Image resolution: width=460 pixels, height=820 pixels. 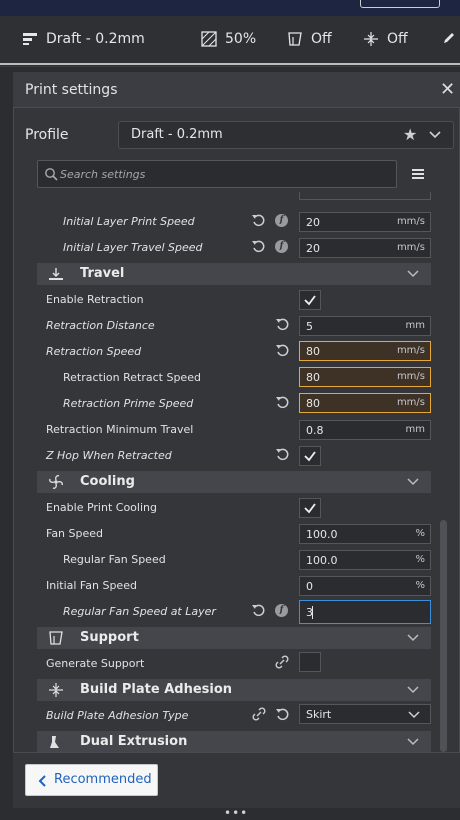 What do you see at coordinates (236, 813) in the screenshot?
I see `drag-handle: •••` at bounding box center [236, 813].